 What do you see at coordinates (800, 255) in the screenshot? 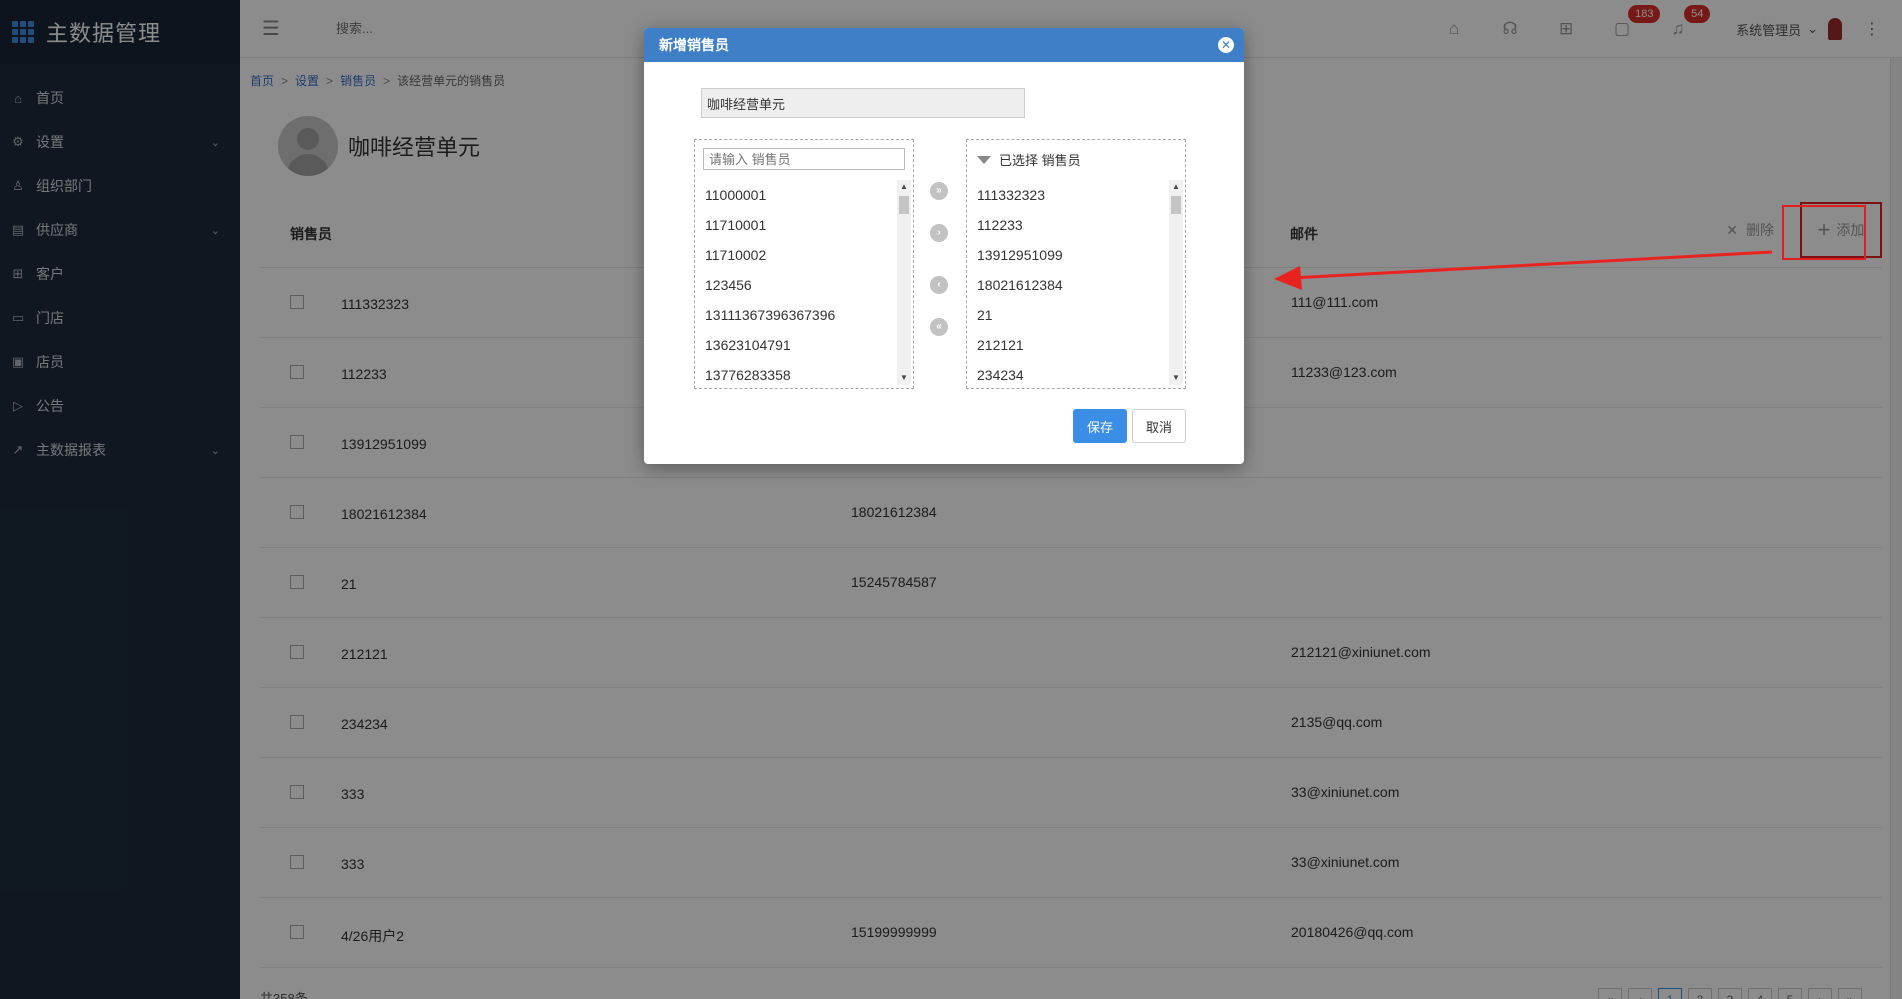
I see `list-item: 11710002` at bounding box center [800, 255].